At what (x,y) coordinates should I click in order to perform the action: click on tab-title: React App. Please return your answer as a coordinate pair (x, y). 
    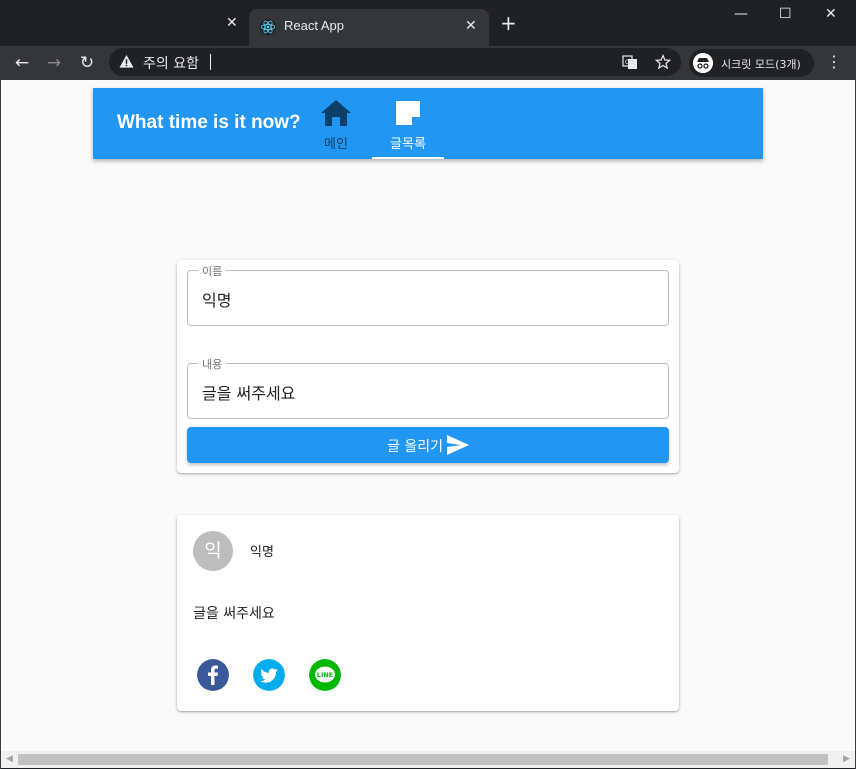
    Looking at the image, I should click on (314, 25).